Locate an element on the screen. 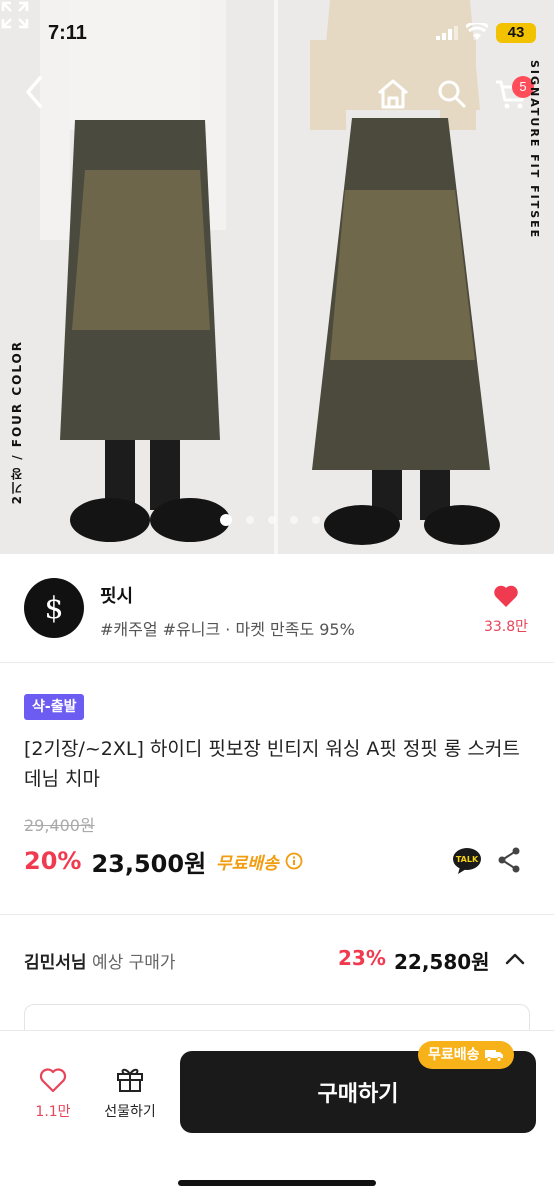 Image resolution: width=554 pixels, height=1200 pixels. cellular-signal-icon is located at coordinates (447, 33).